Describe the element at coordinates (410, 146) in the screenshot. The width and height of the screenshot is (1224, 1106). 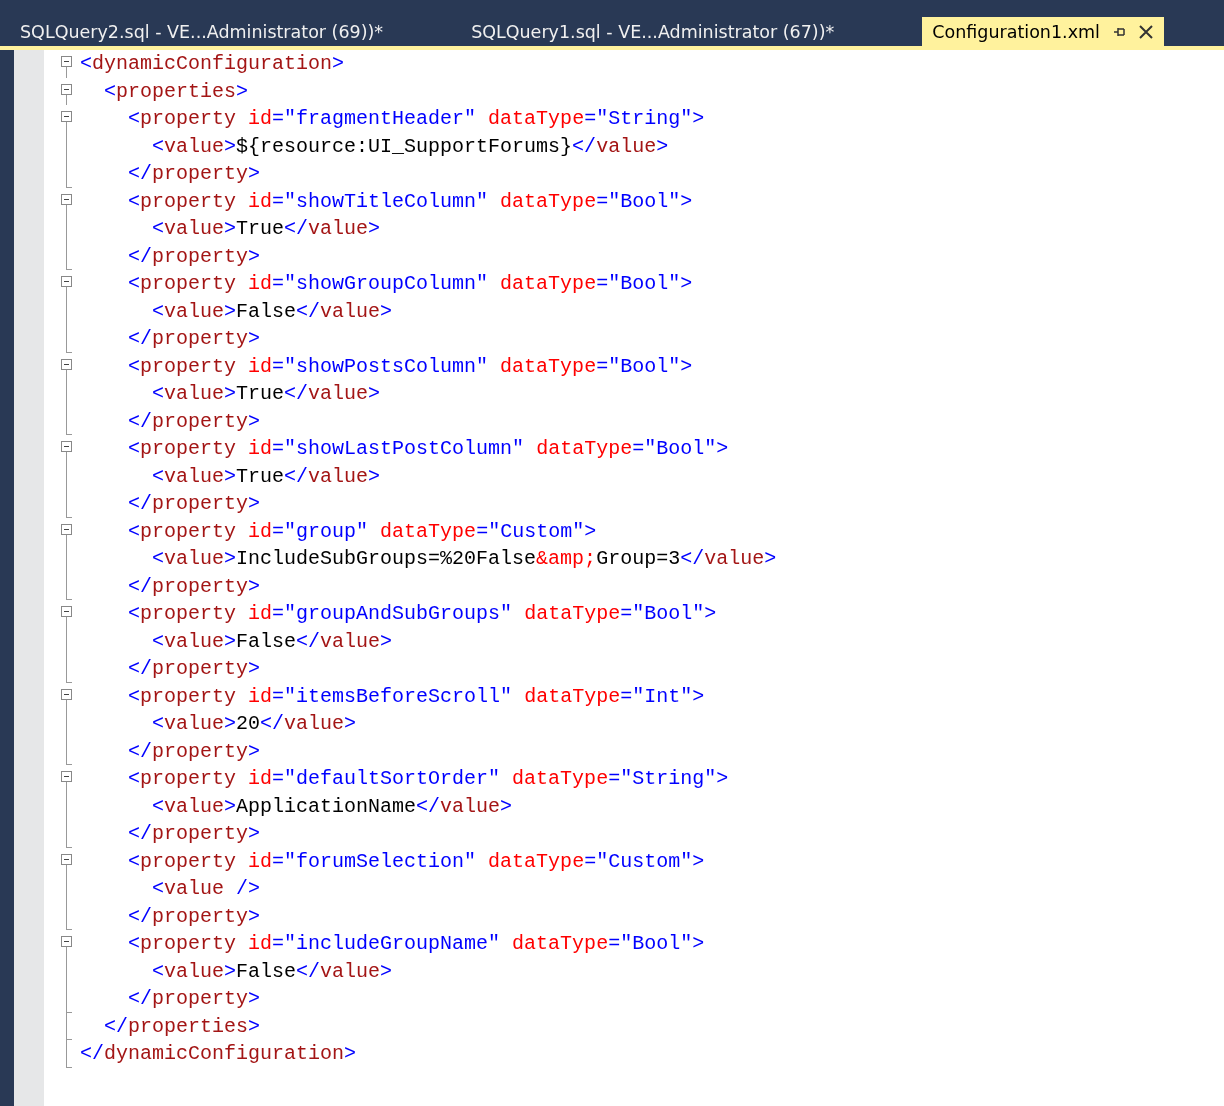
I see `code-line: <value>${resource:UI_SupportForums}</value>` at that location.